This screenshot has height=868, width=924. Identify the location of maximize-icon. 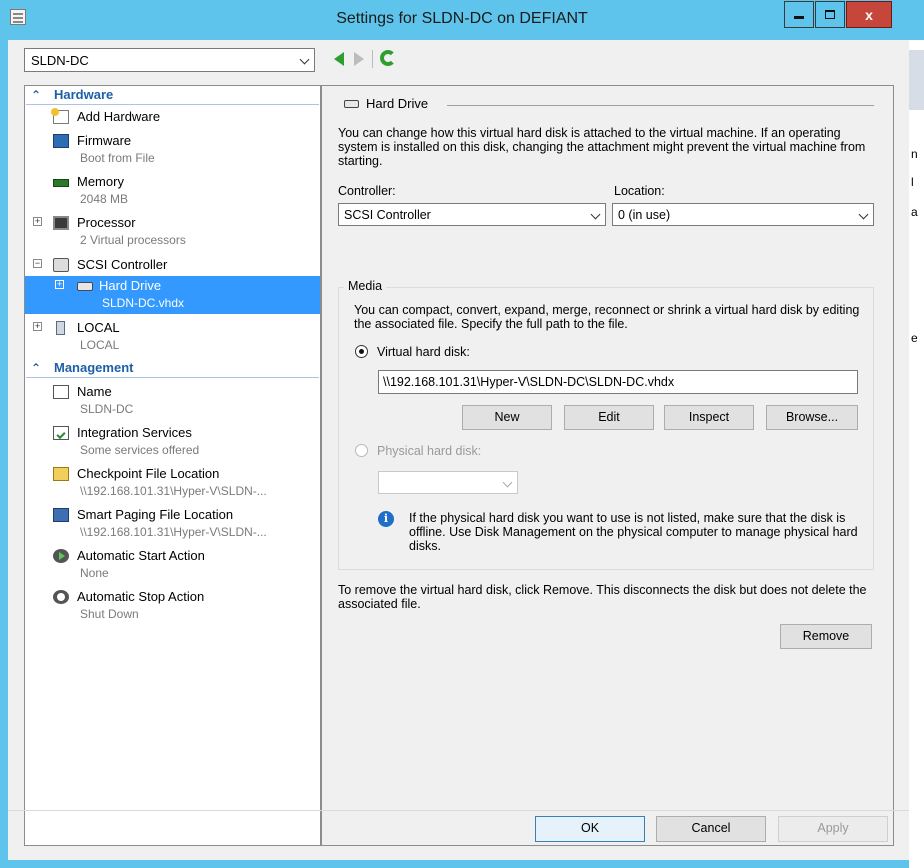
(830, 14).